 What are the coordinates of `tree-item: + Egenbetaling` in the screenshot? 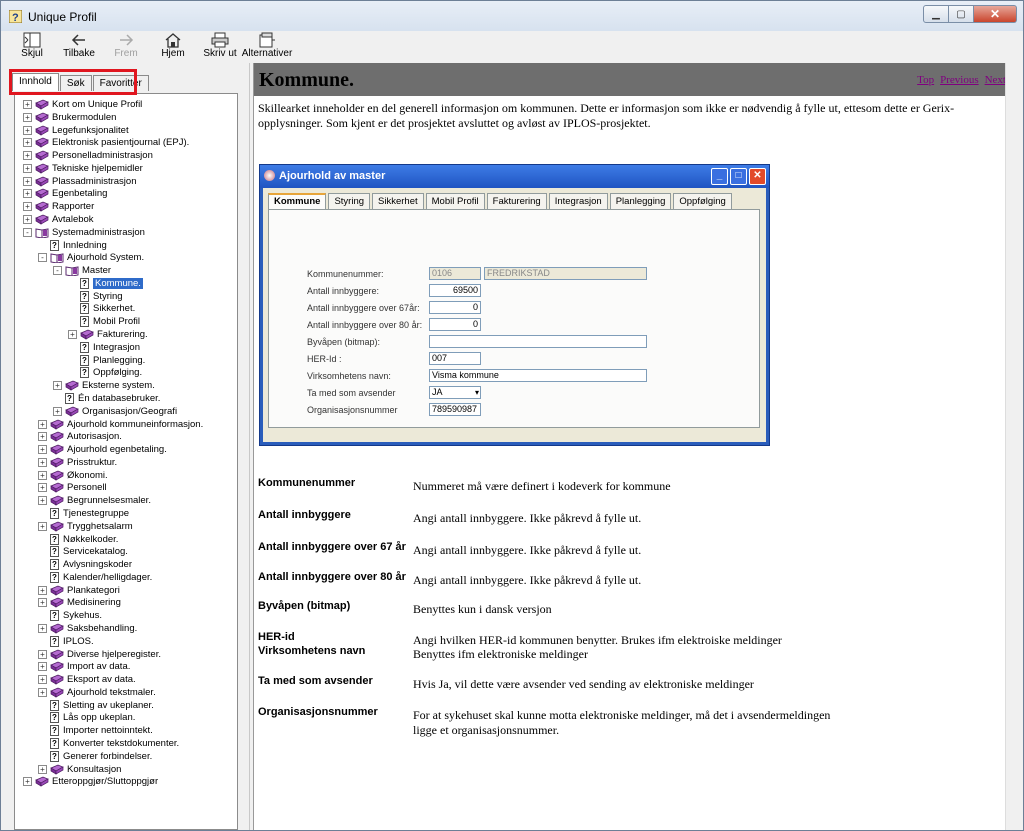 It's located at (65, 193).